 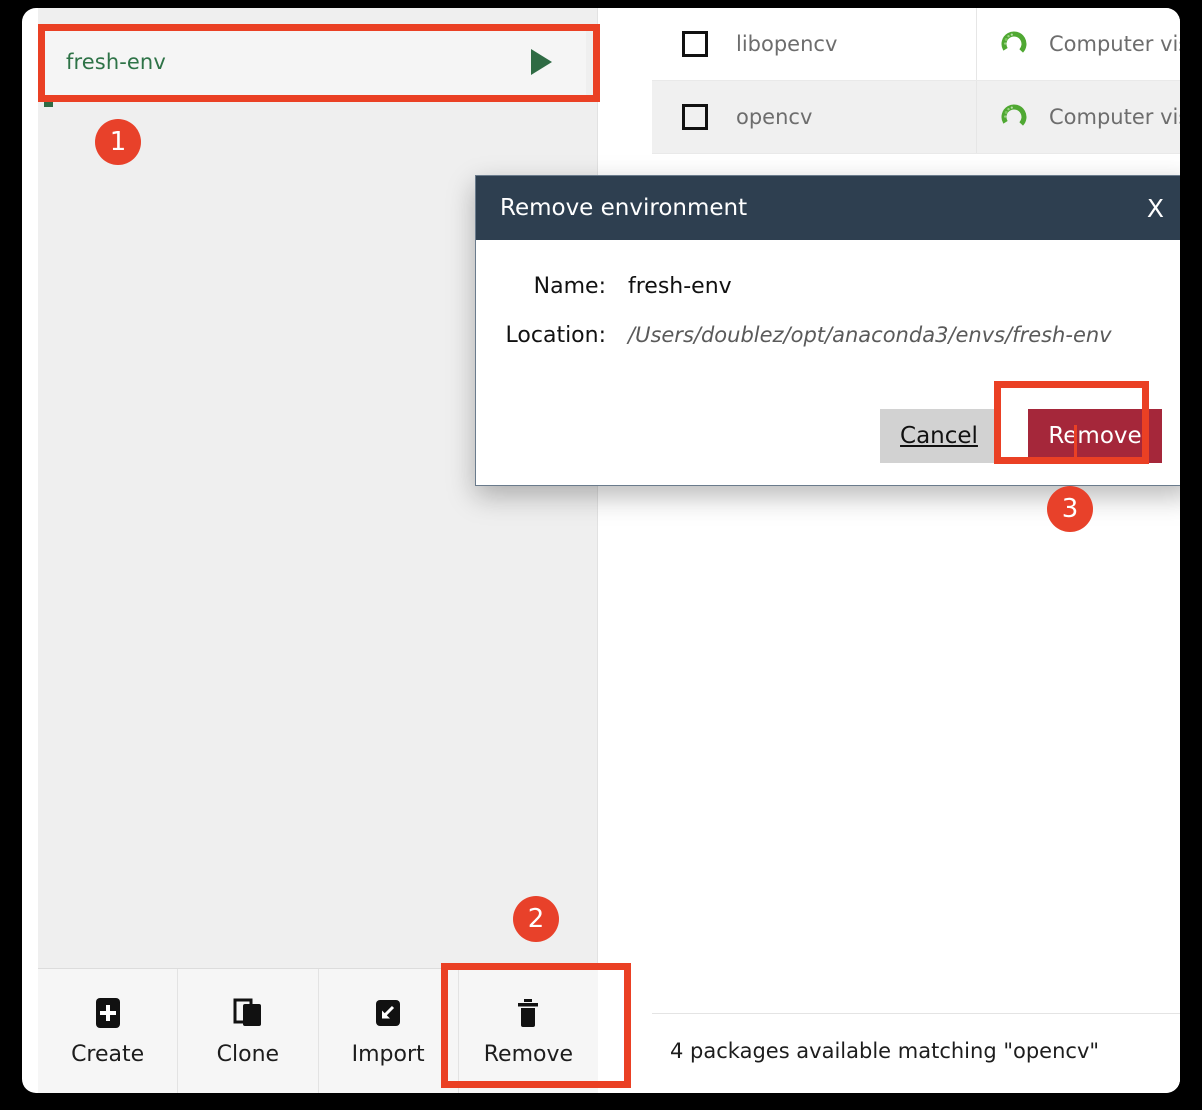 What do you see at coordinates (787, 44) in the screenshot?
I see `package-name-label: libopencv` at bounding box center [787, 44].